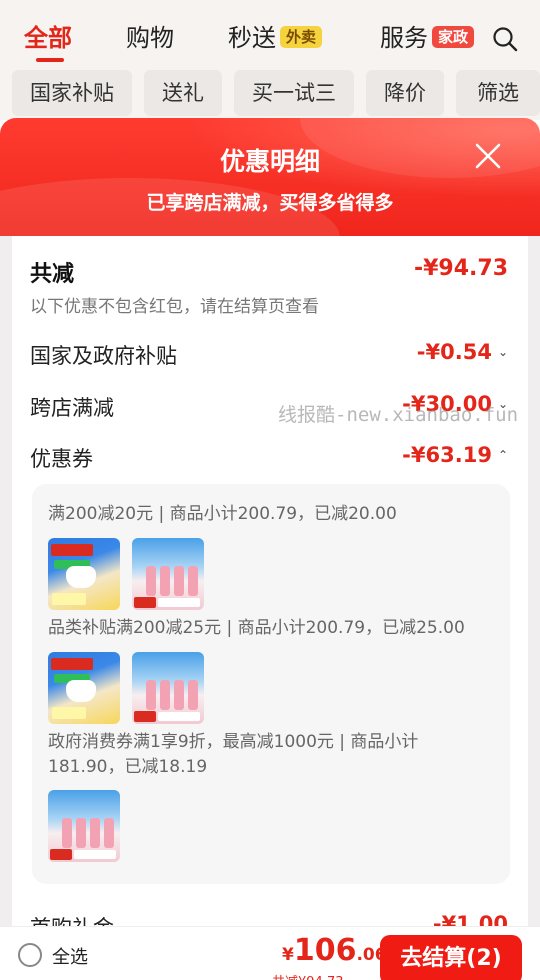 The image size is (540, 980). What do you see at coordinates (269, 161) in the screenshot?
I see `sheet-title: 优惠明细` at bounding box center [269, 161].